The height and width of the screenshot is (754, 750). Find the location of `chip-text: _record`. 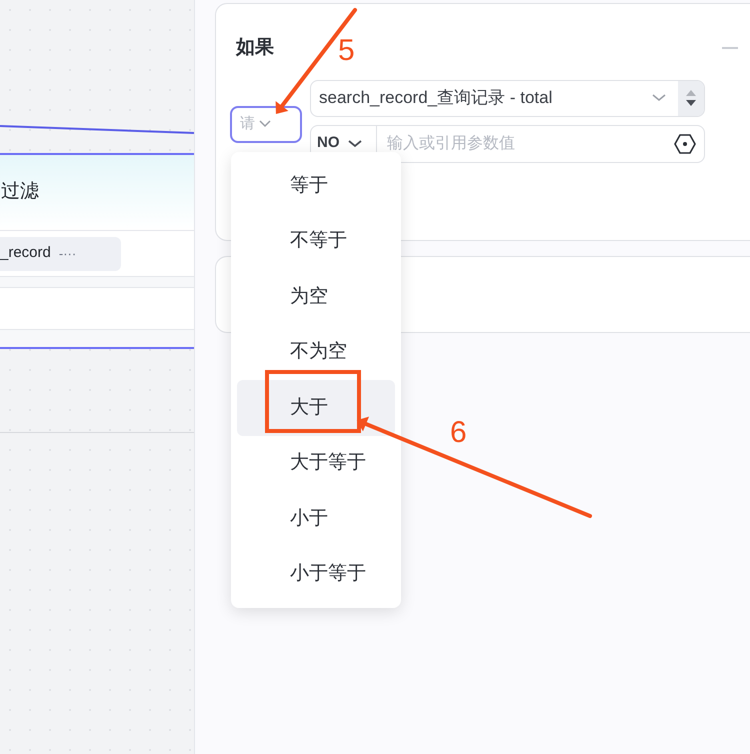

chip-text: _record is located at coordinates (25, 253).